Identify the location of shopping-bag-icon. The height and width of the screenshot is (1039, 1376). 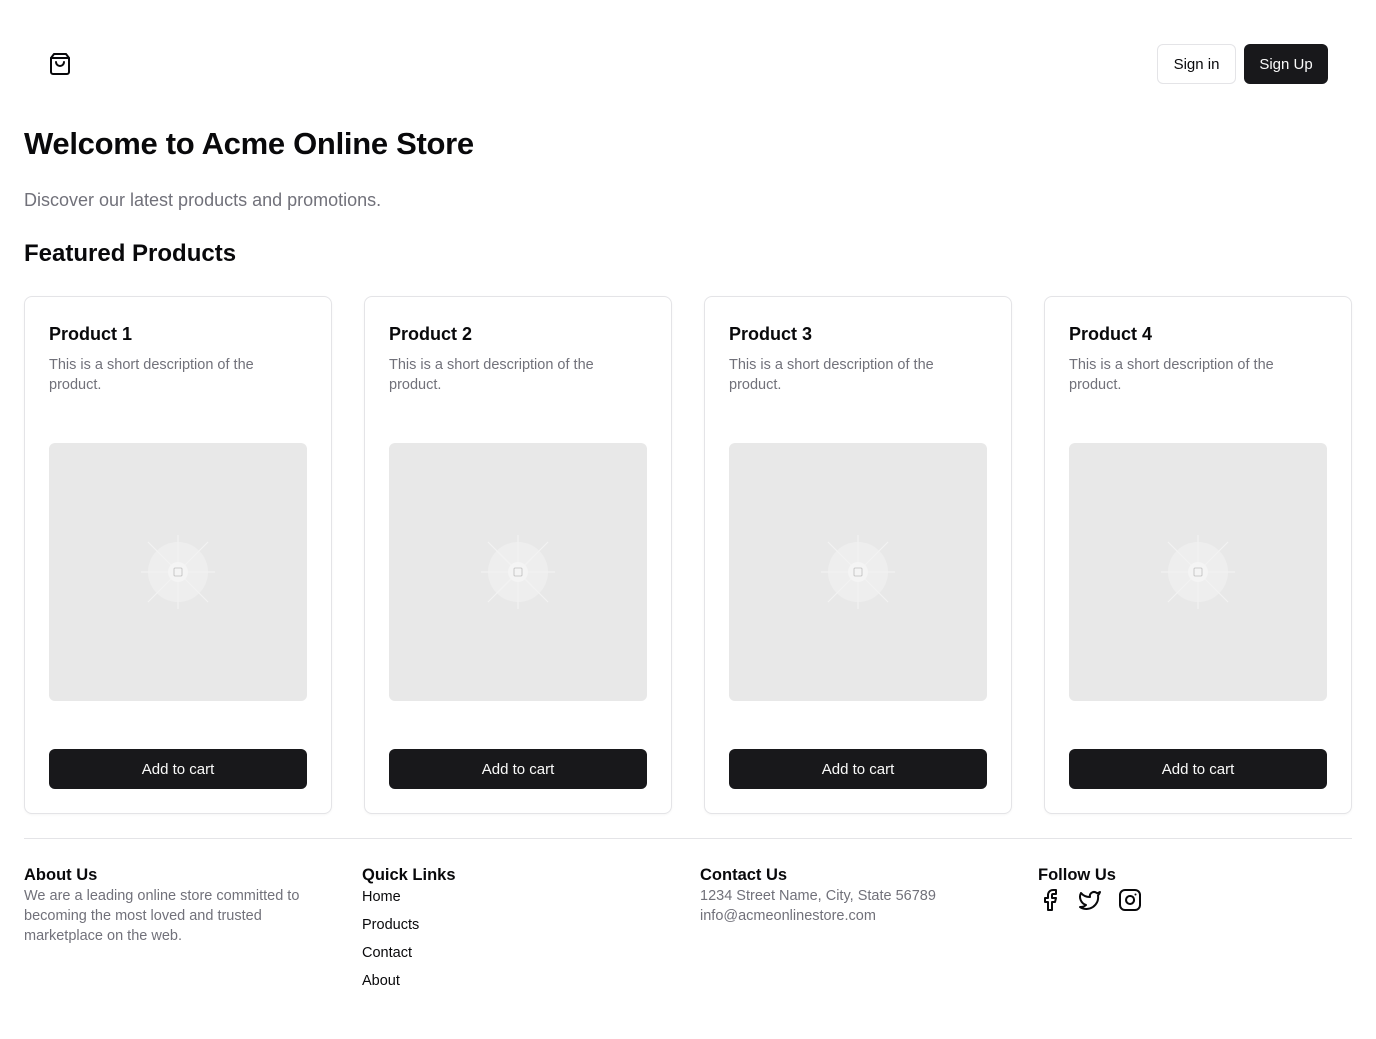
(60, 64).